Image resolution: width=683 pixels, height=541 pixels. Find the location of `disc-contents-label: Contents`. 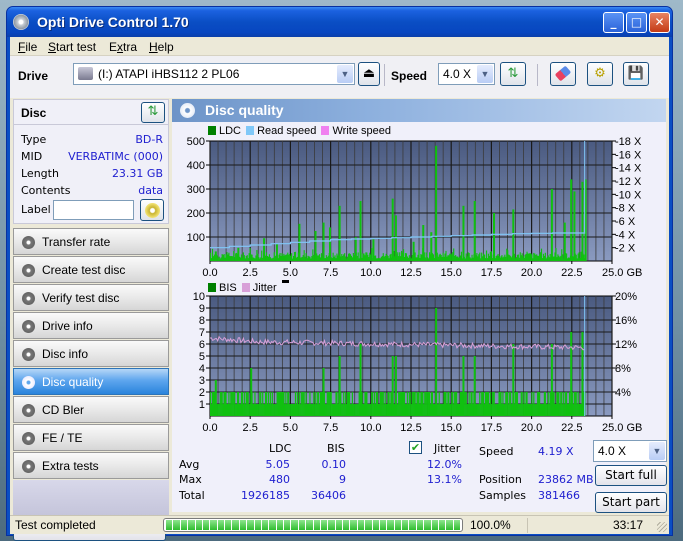

disc-contents-label: Contents is located at coordinates (46, 190).